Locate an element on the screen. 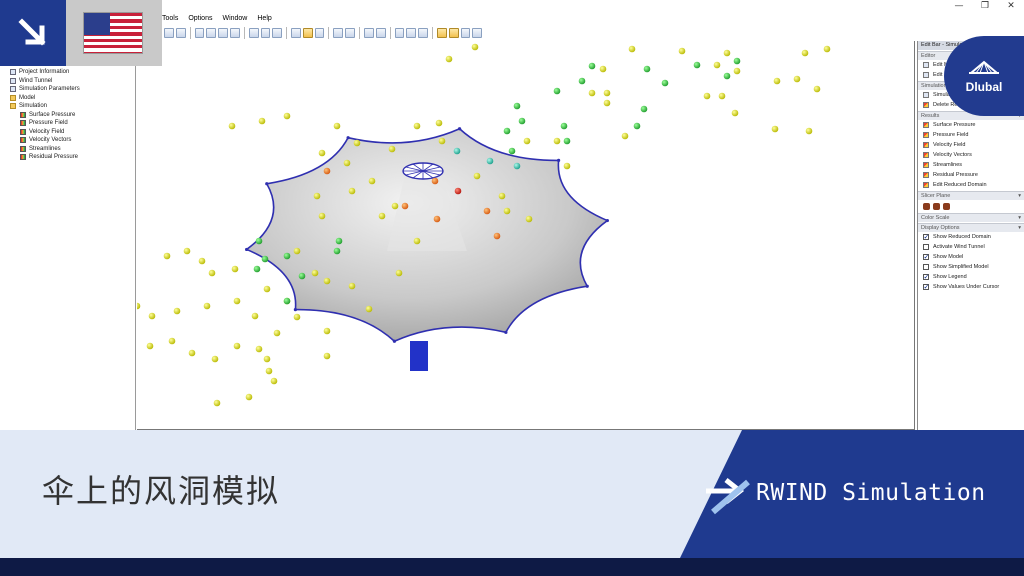 The width and height of the screenshot is (1024, 576). close-button: ✕ is located at coordinates (1011, 6).